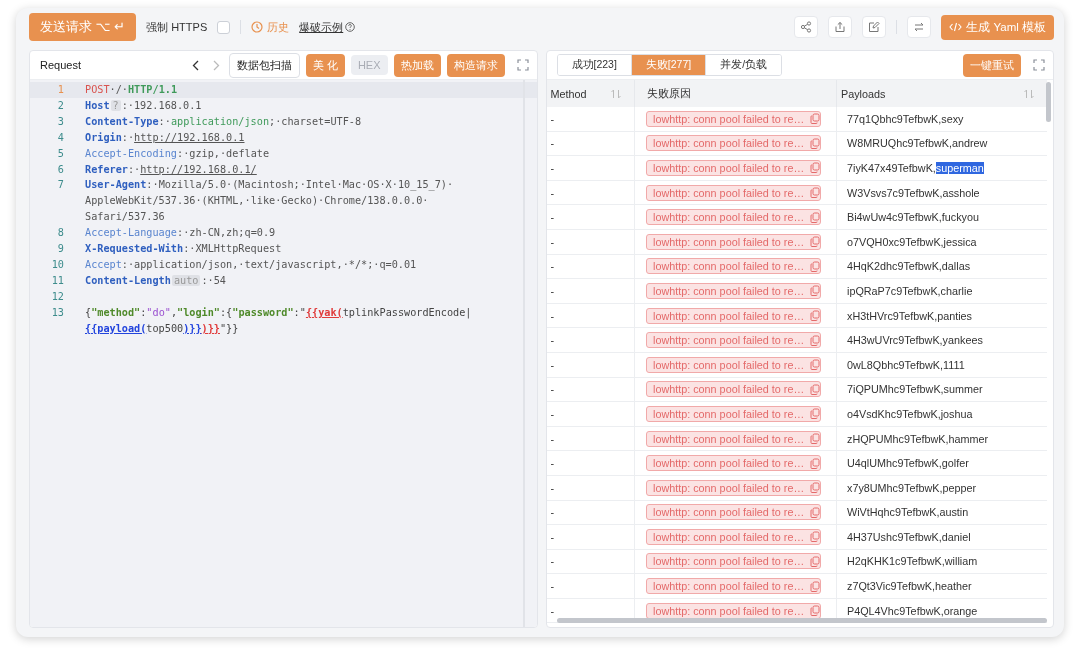  I want to click on edit-button, so click(874, 27).